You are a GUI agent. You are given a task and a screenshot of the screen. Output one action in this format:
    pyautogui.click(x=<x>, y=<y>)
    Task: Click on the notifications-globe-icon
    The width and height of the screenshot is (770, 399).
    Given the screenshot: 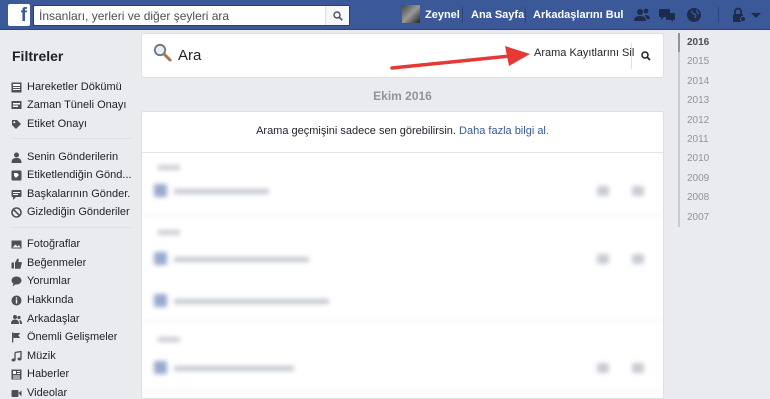 What is the action you would take?
    pyautogui.click(x=694, y=15)
    